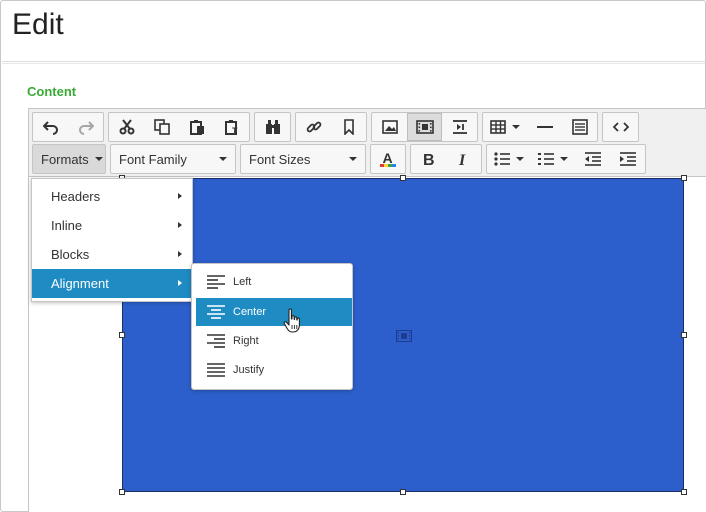 This screenshot has width=706, height=512. I want to click on insert-media-button, so click(424, 127).